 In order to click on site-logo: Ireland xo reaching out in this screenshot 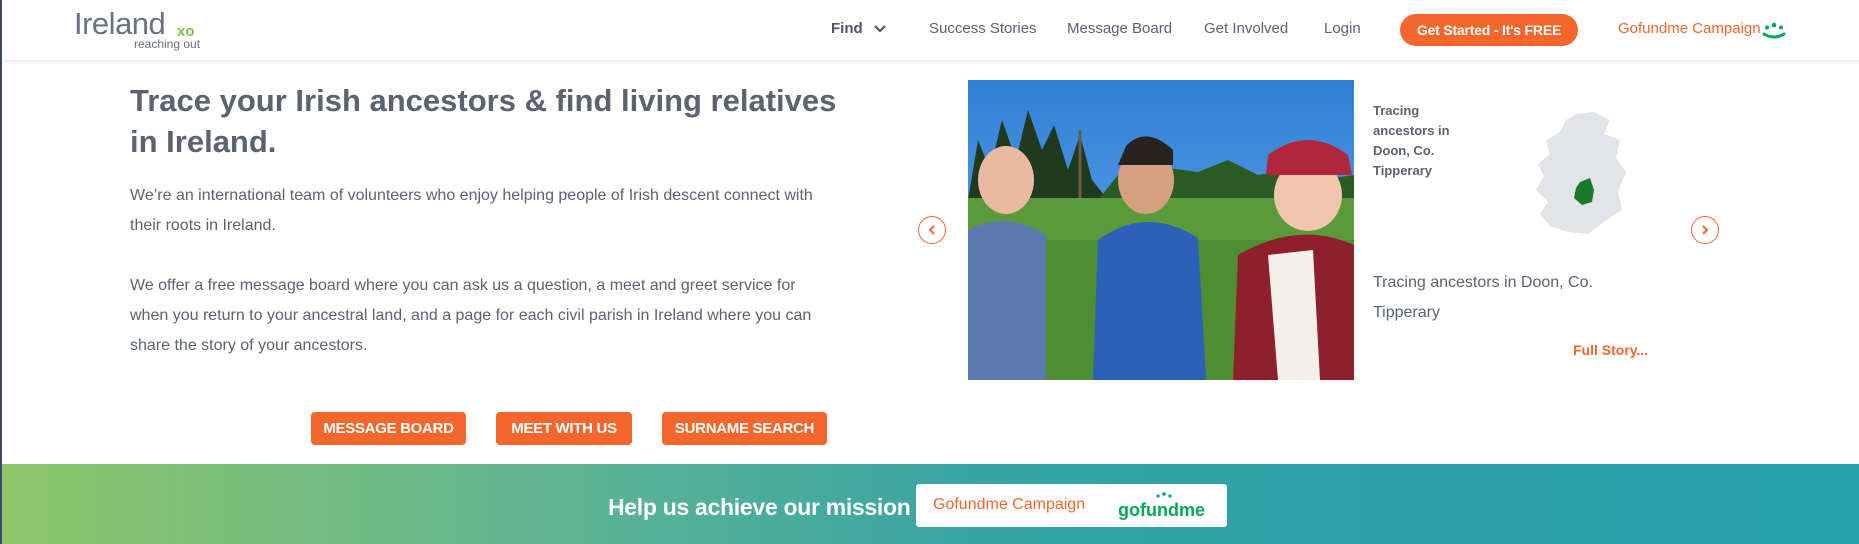, I will do `click(144, 29)`.